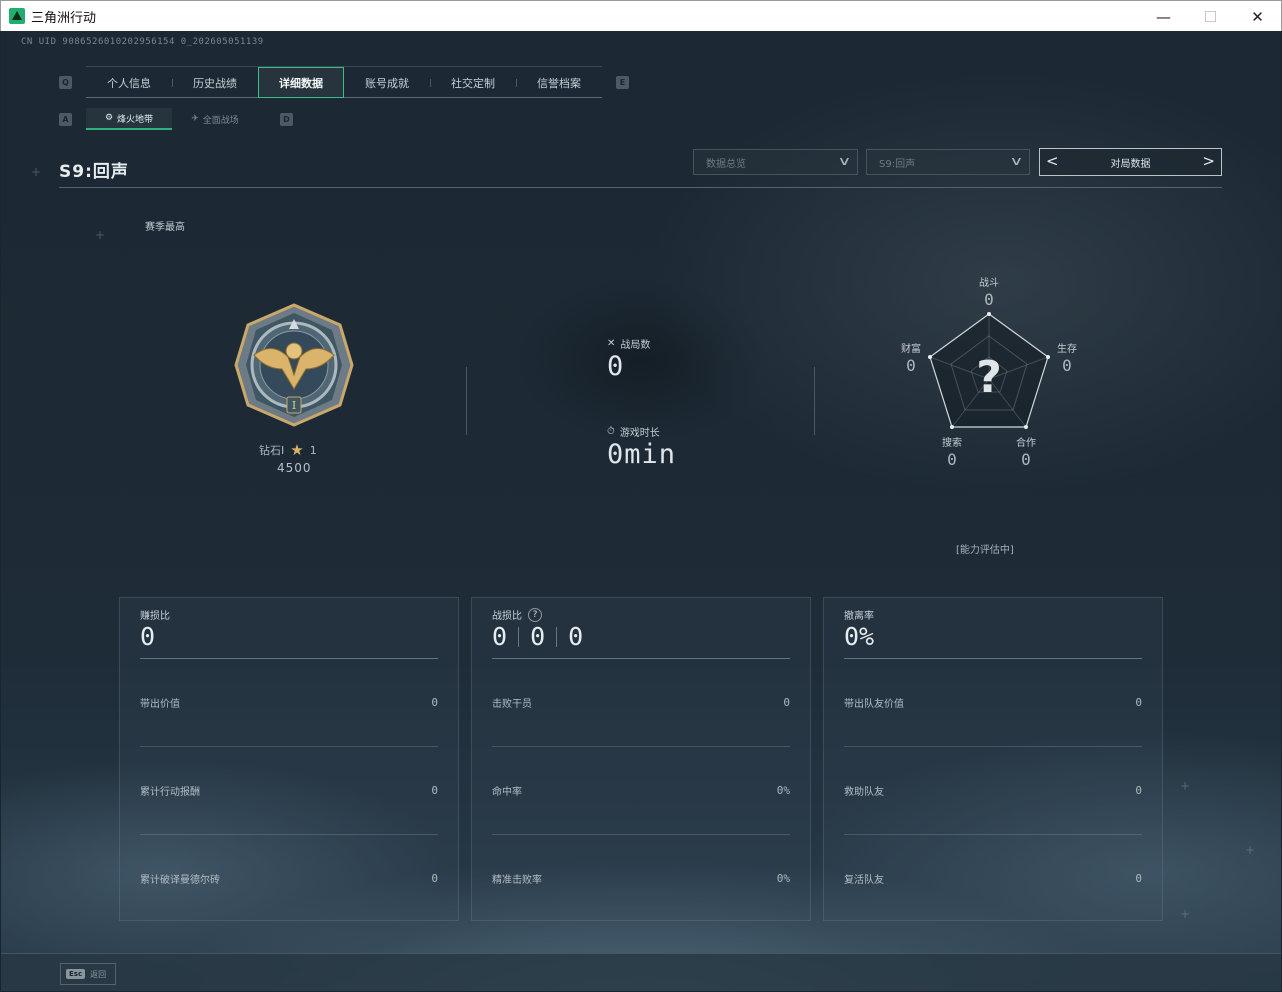 The image size is (1282, 992). I want to click on minimize-button: —, so click(1163, 16).